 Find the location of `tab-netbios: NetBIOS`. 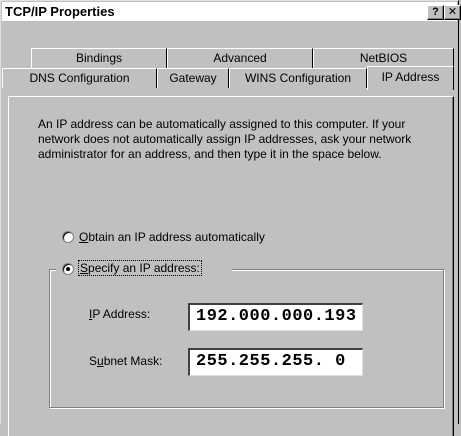

tab-netbios: NetBIOS is located at coordinates (383, 58).